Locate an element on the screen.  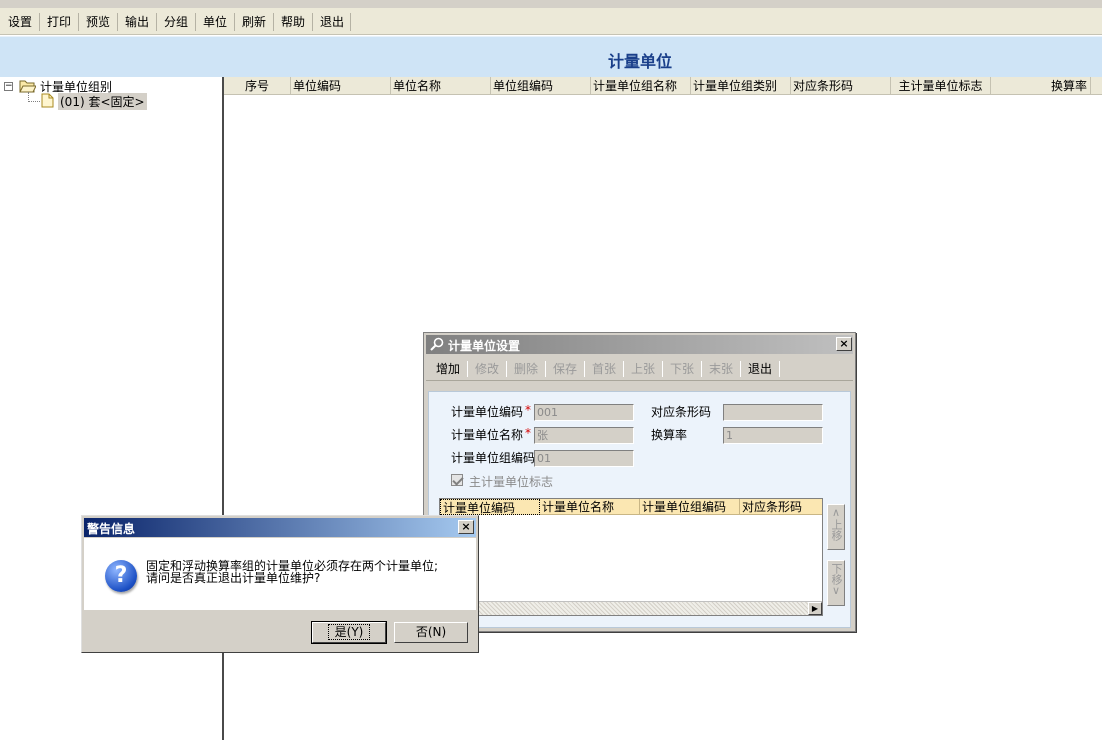
warning-titlebar: 警告信息 × is located at coordinates (280, 527).